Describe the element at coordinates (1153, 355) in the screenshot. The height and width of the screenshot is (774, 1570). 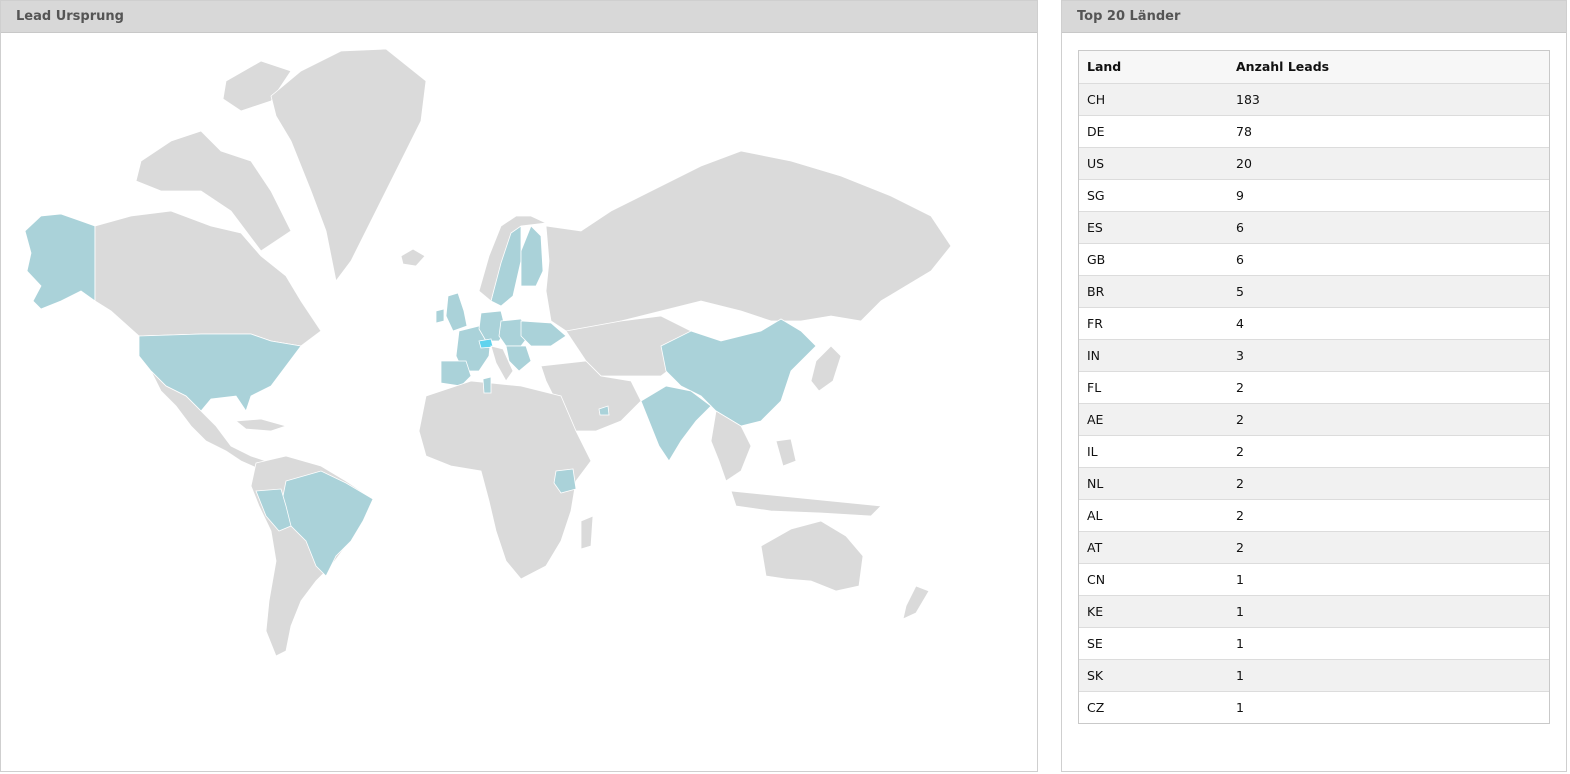
I see `cell-country: IN` at that location.